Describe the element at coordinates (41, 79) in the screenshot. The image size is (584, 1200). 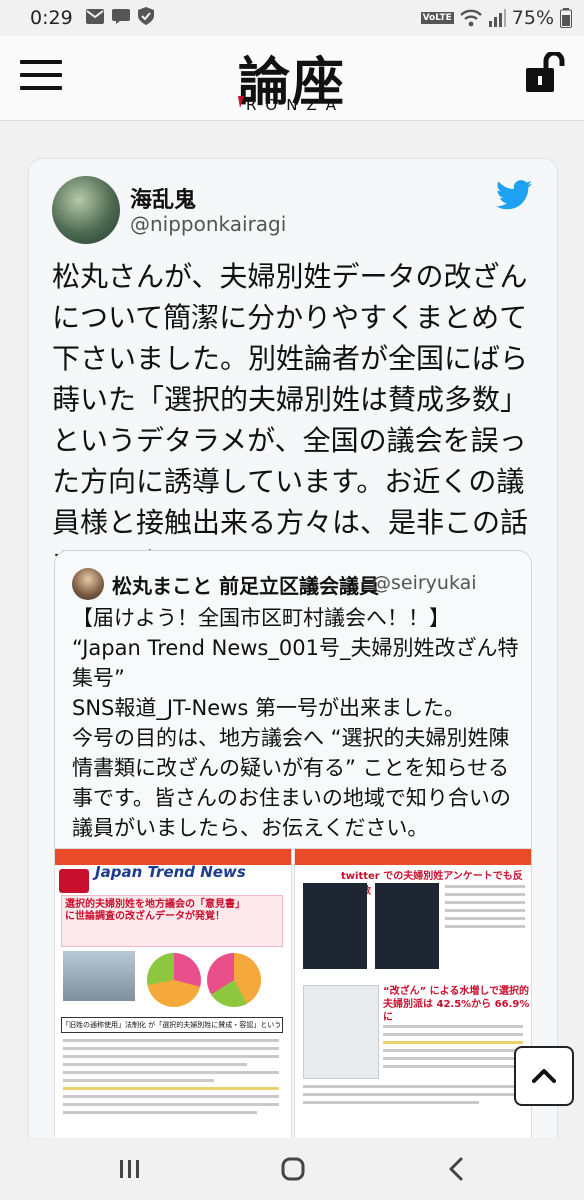
I see `hamburger-icon` at that location.